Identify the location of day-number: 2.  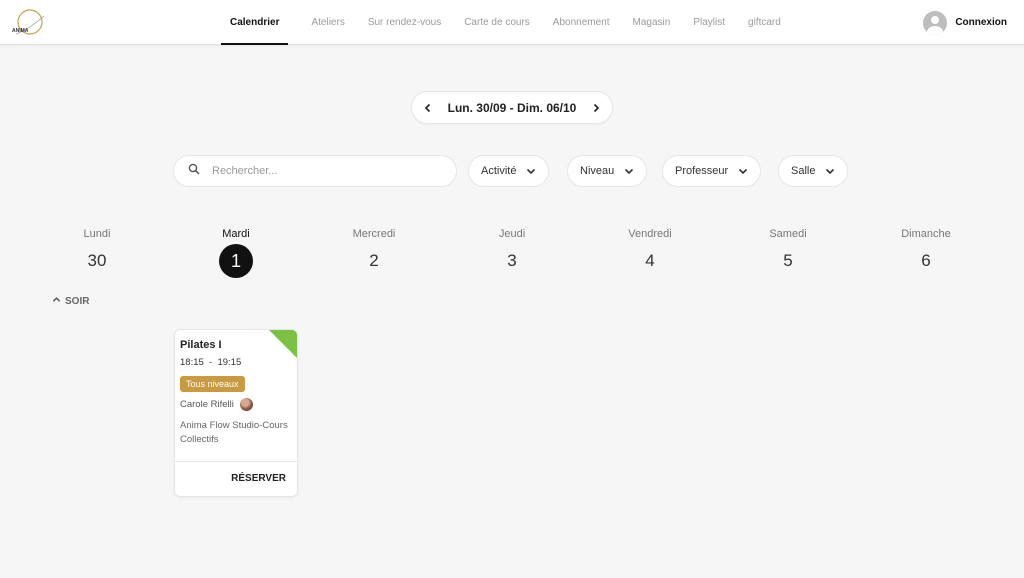
(374, 260).